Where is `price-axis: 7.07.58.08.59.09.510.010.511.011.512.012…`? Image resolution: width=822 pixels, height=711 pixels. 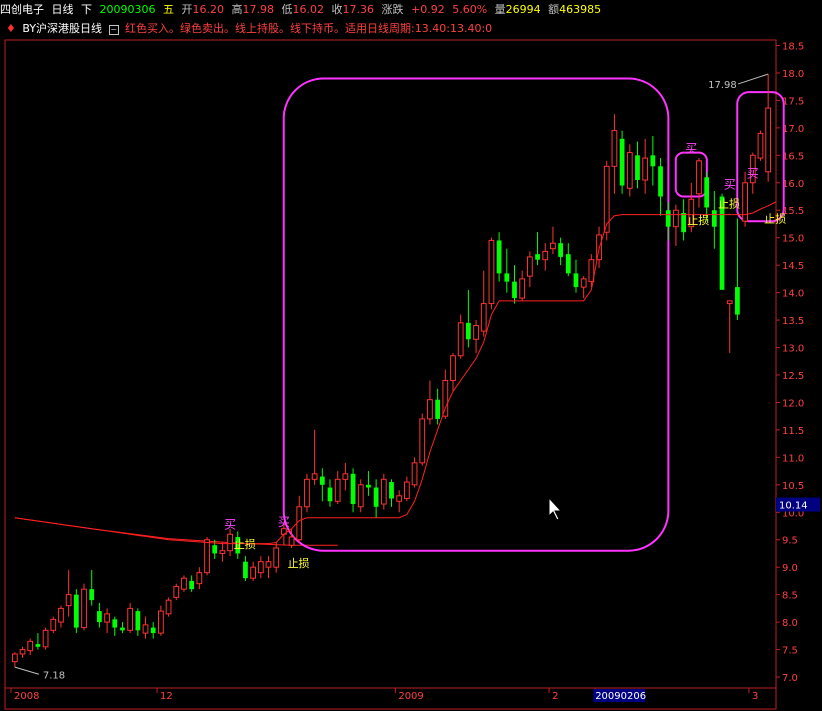 price-axis: 7.07.58.08.59.09.510.010.511.011.512.012… is located at coordinates (790, 362).